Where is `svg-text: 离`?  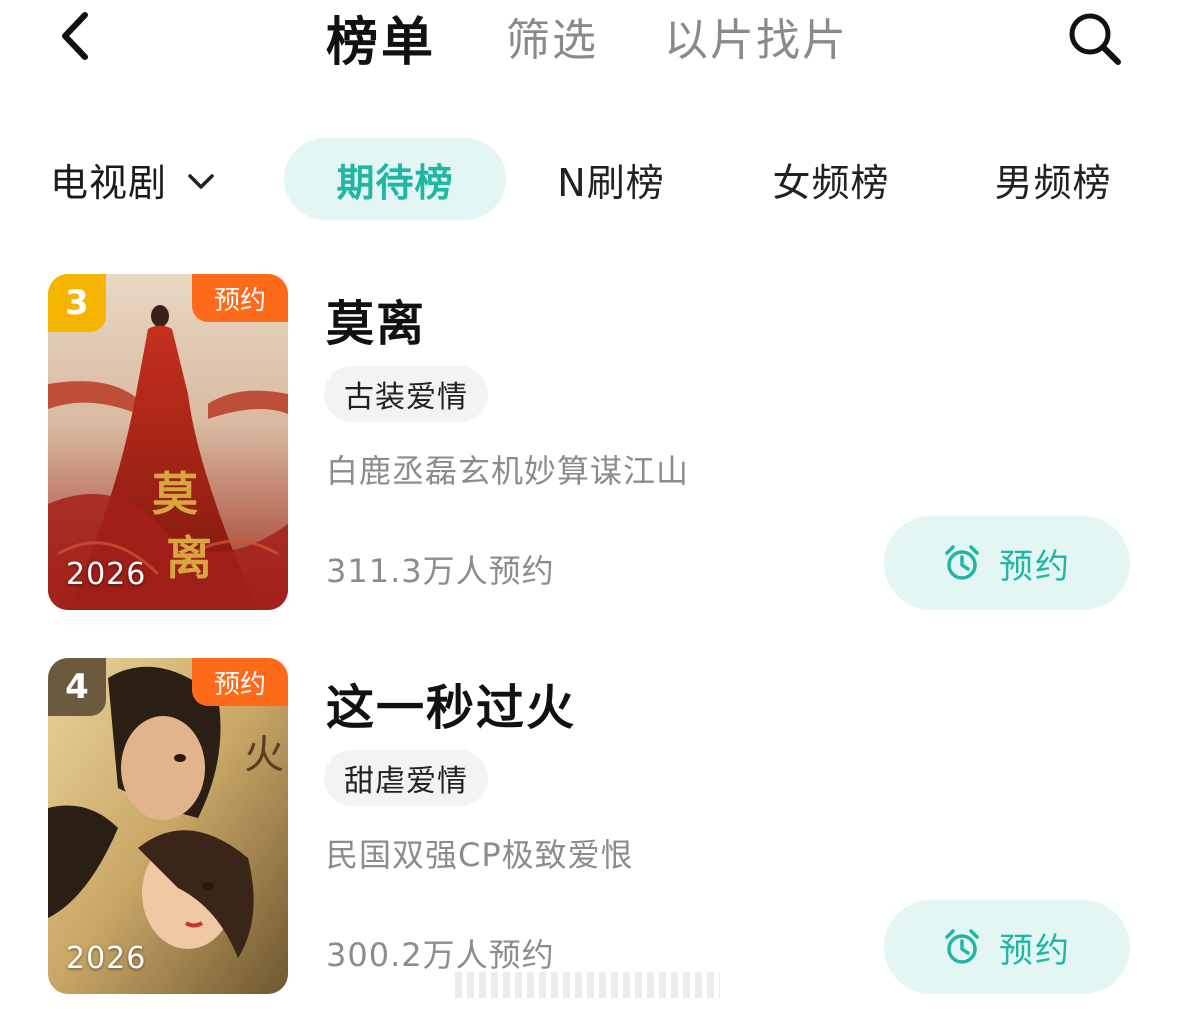
svg-text: 离 is located at coordinates (189, 558).